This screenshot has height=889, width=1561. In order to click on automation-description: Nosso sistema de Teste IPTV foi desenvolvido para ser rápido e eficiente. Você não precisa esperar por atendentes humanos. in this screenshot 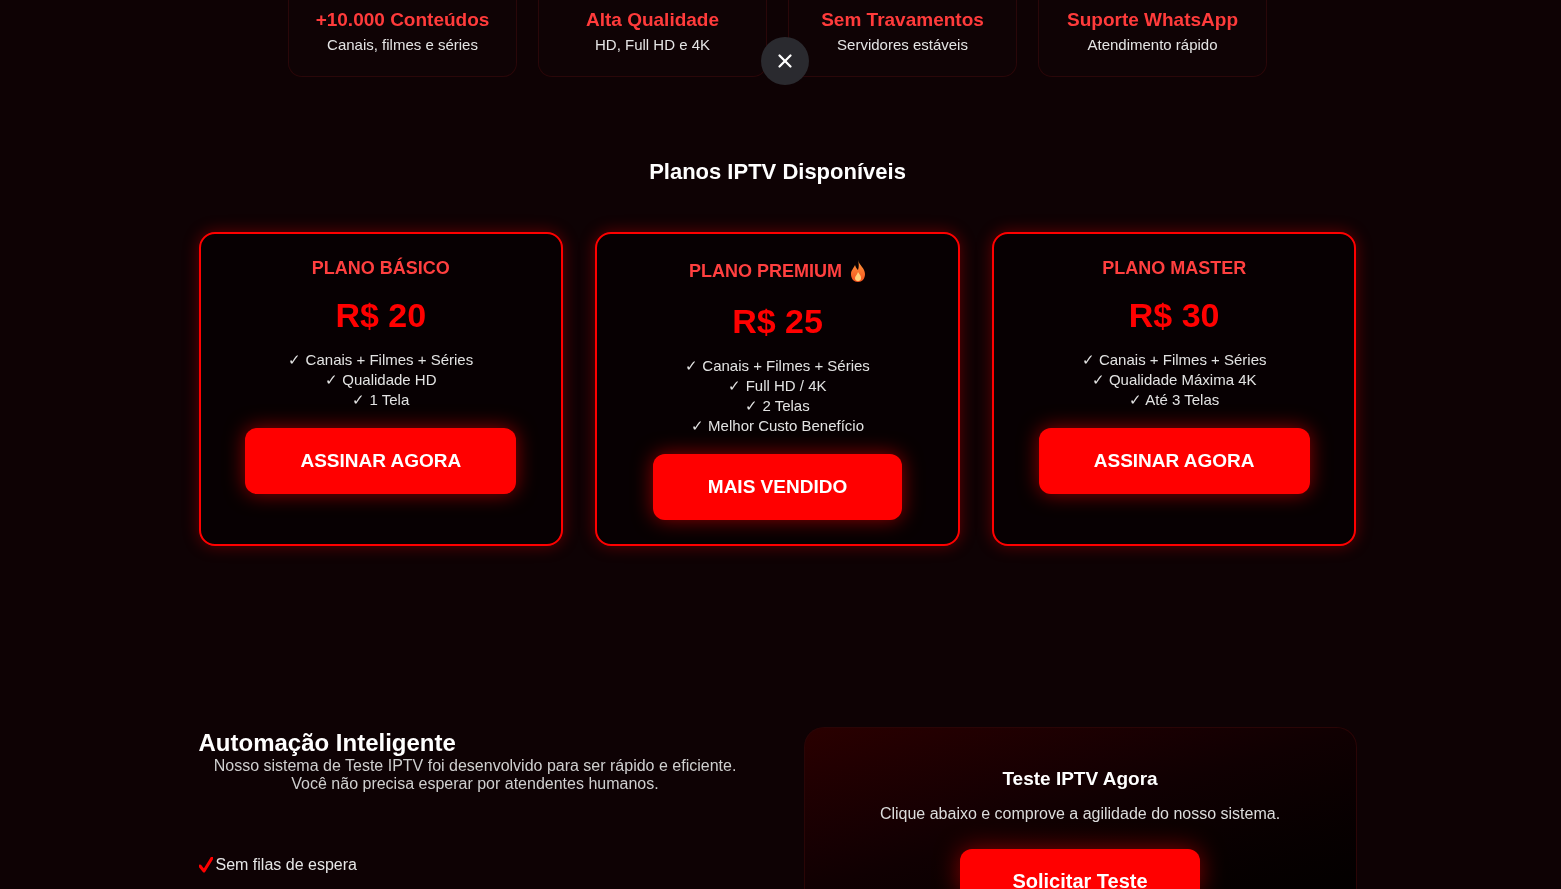, I will do `click(475, 775)`.